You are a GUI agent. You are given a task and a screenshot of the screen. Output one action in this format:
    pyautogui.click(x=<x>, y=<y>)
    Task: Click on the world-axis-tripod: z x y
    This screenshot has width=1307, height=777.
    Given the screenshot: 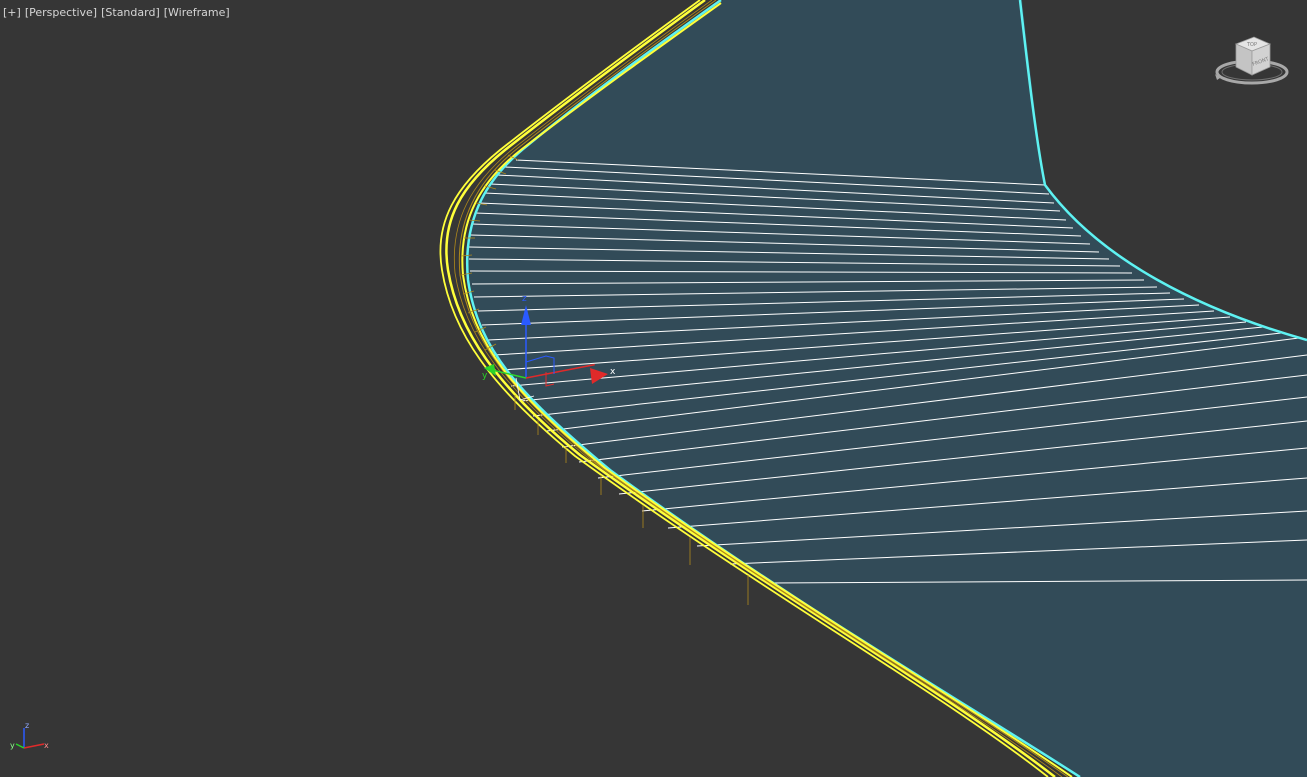 What is the action you would take?
    pyautogui.click(x=29, y=735)
    